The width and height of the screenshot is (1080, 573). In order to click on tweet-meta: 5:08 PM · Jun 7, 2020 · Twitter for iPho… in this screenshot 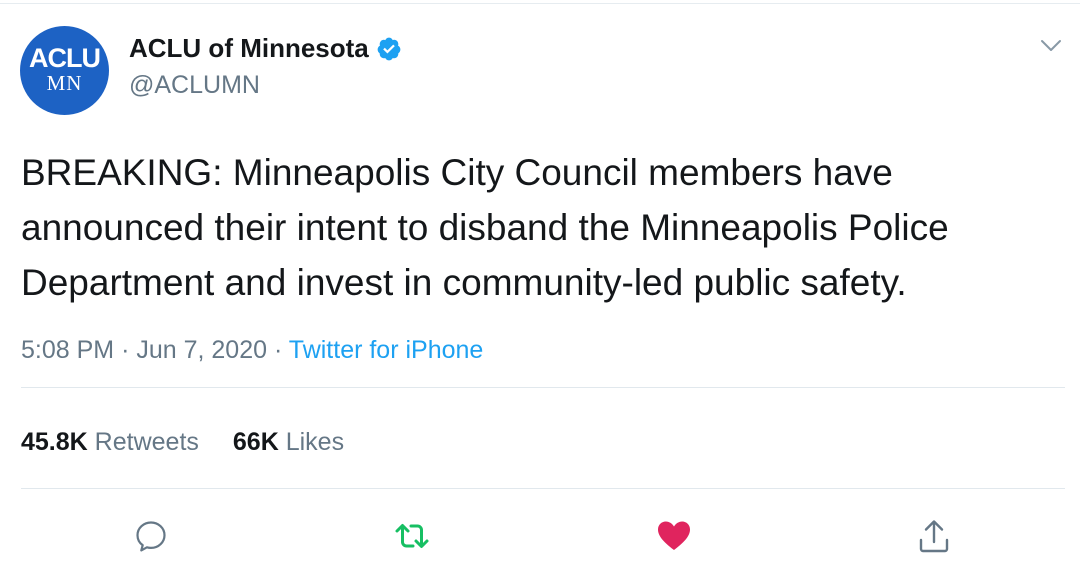, I will do `click(252, 350)`.